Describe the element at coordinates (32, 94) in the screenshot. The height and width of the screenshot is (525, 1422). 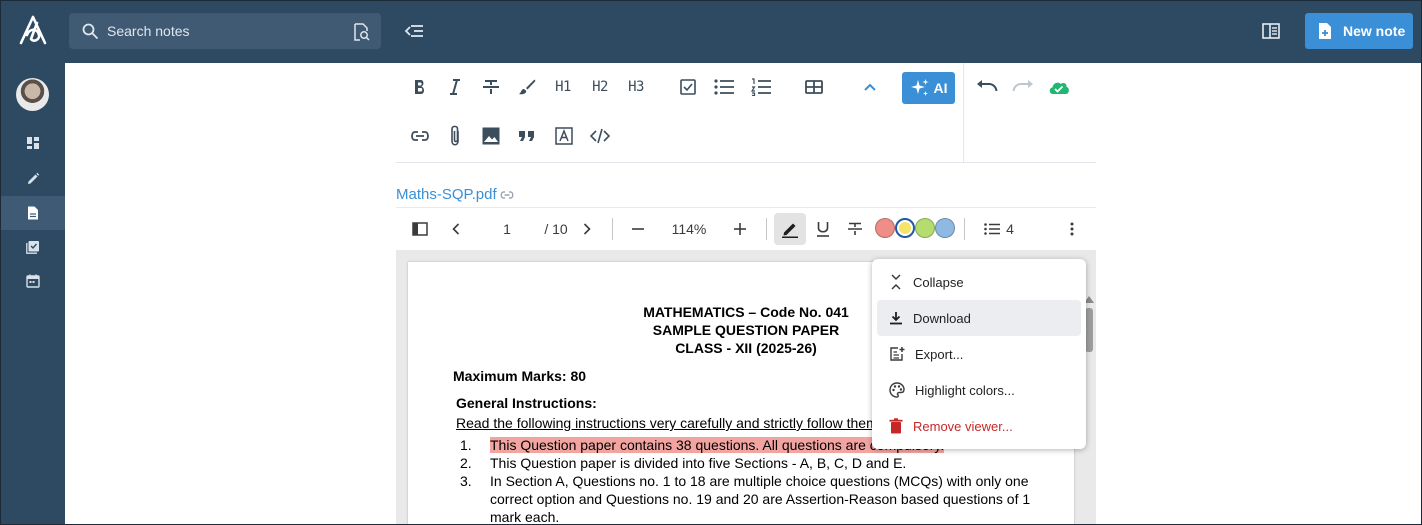
I see `avatar` at that location.